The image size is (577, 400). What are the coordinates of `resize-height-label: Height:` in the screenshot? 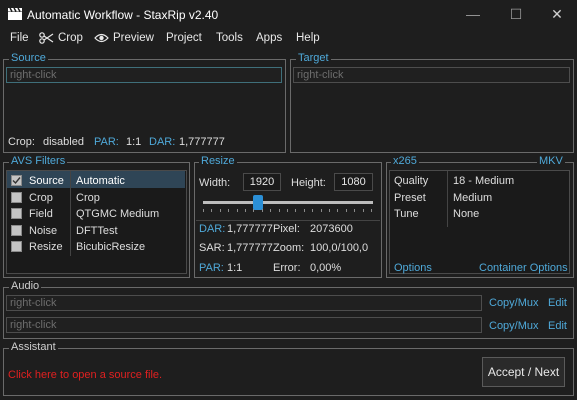 It's located at (308, 183).